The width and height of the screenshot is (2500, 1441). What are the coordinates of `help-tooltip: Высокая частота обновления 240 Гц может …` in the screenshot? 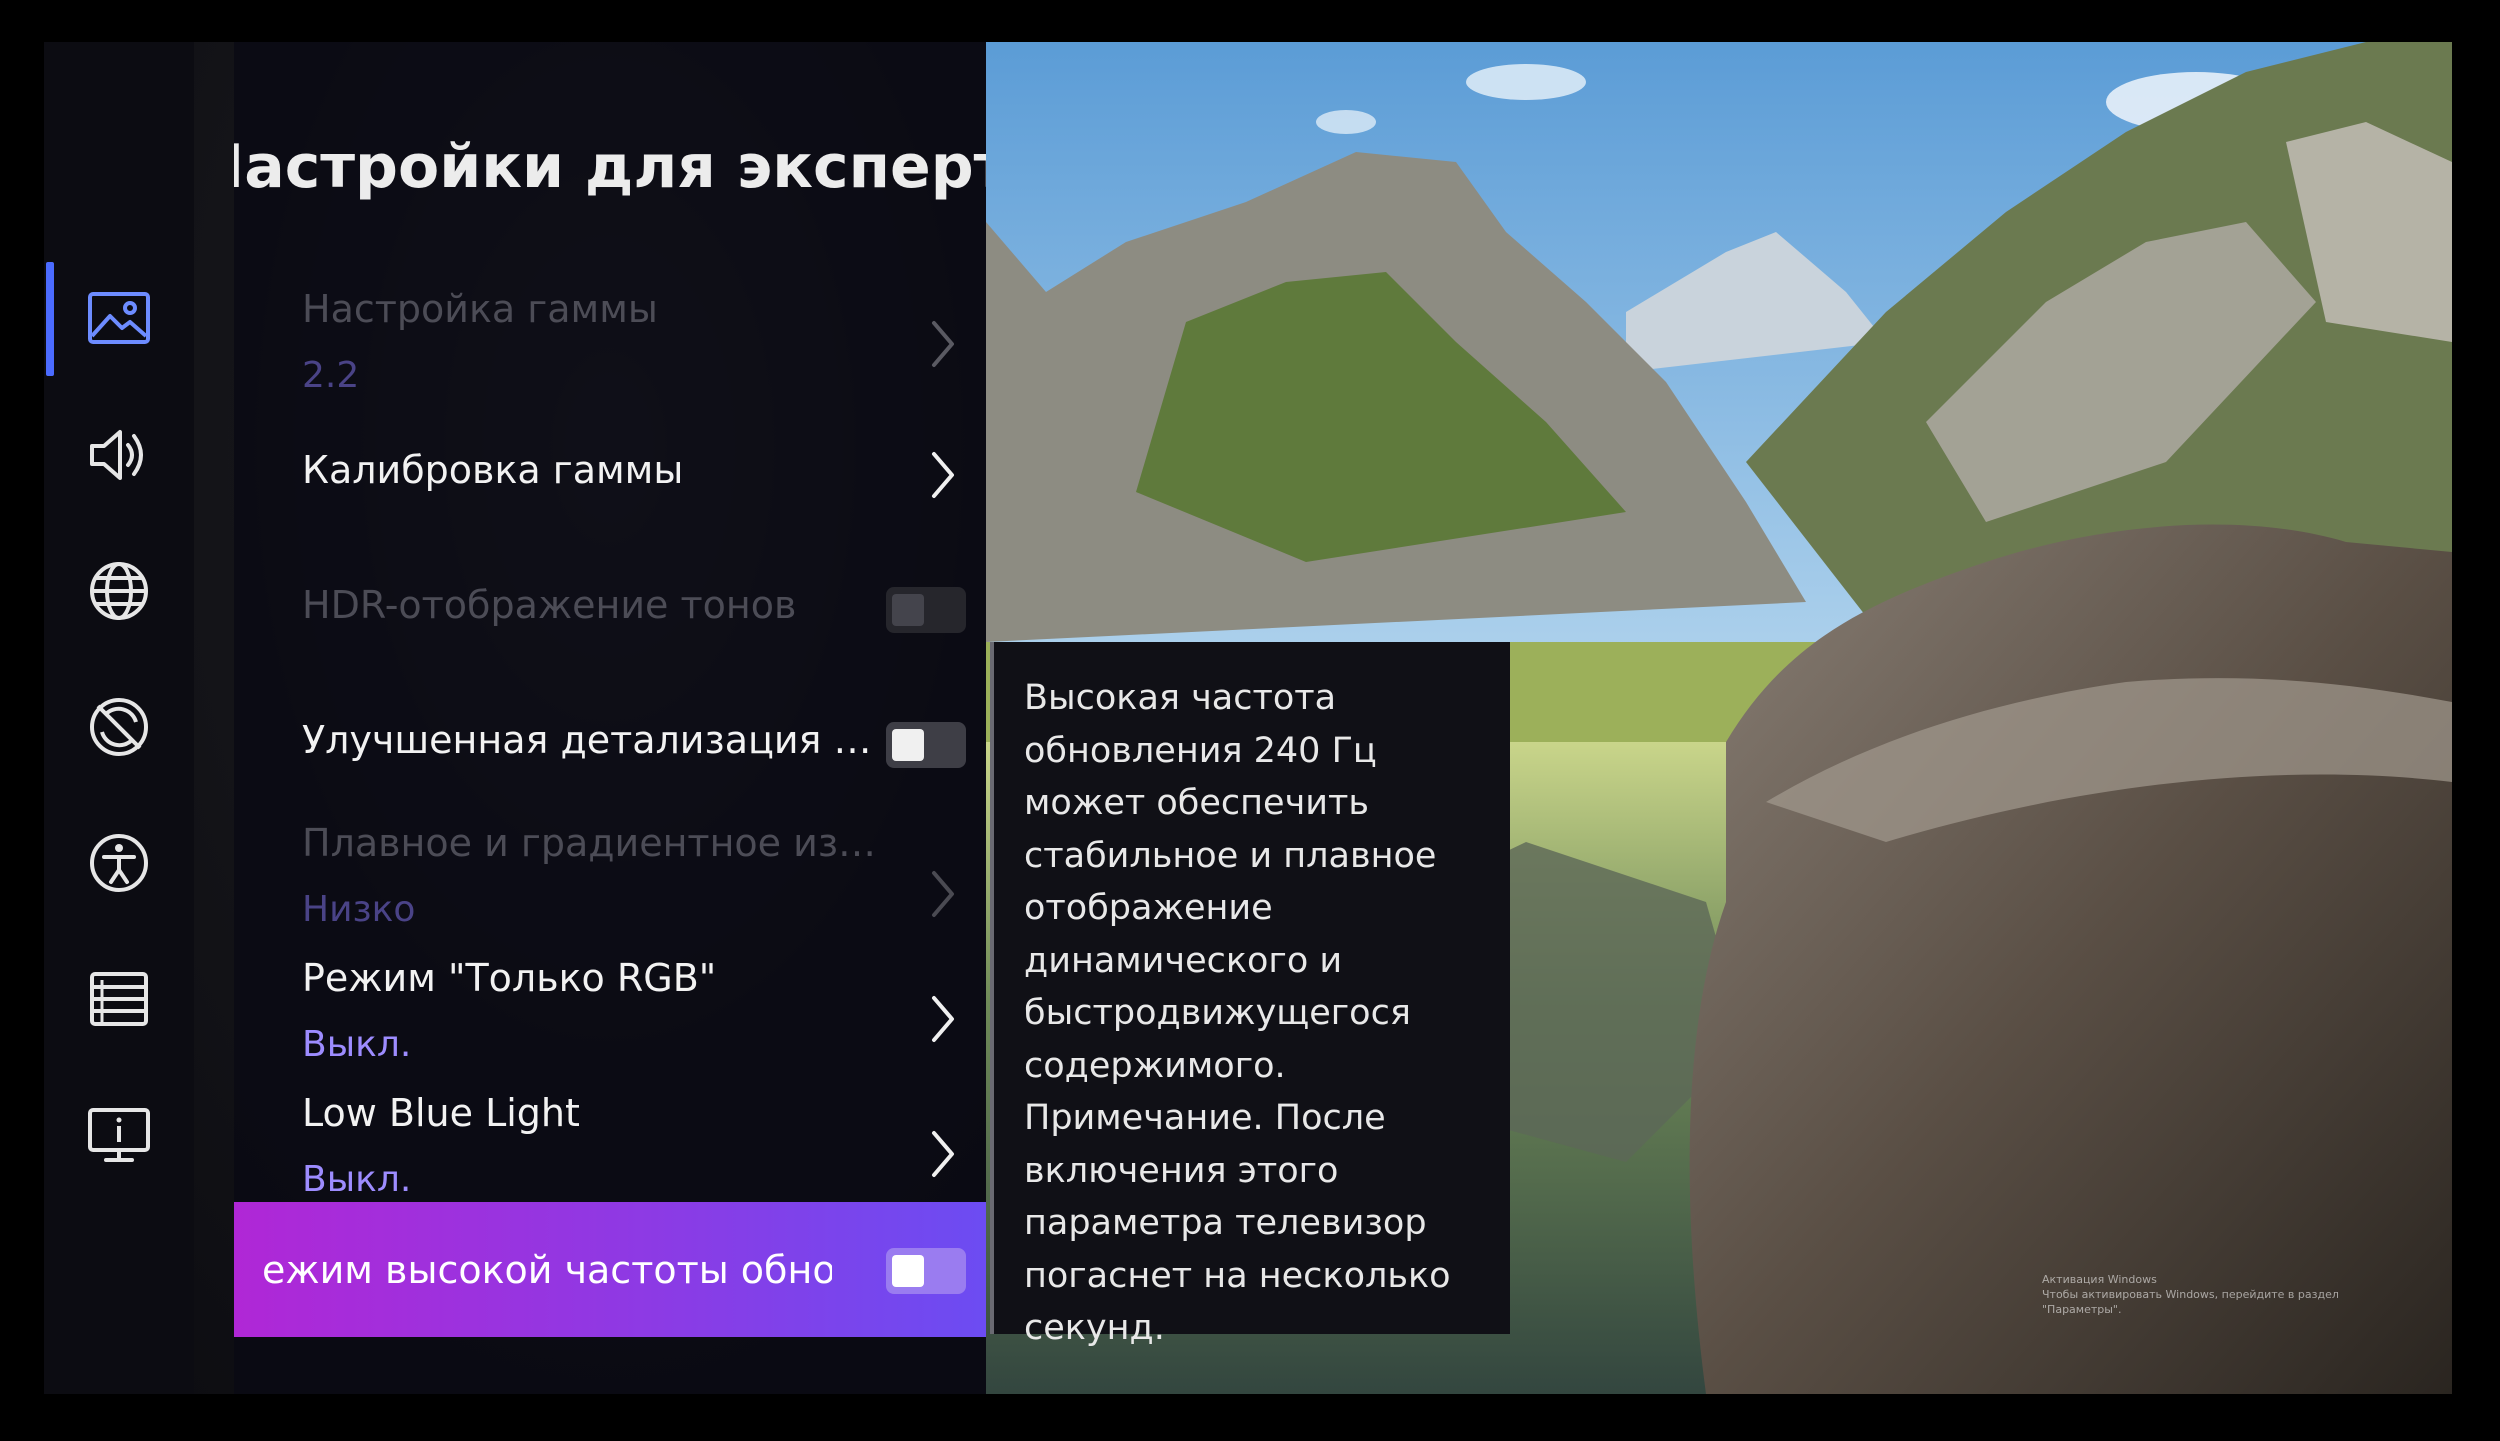 It's located at (1250, 995).